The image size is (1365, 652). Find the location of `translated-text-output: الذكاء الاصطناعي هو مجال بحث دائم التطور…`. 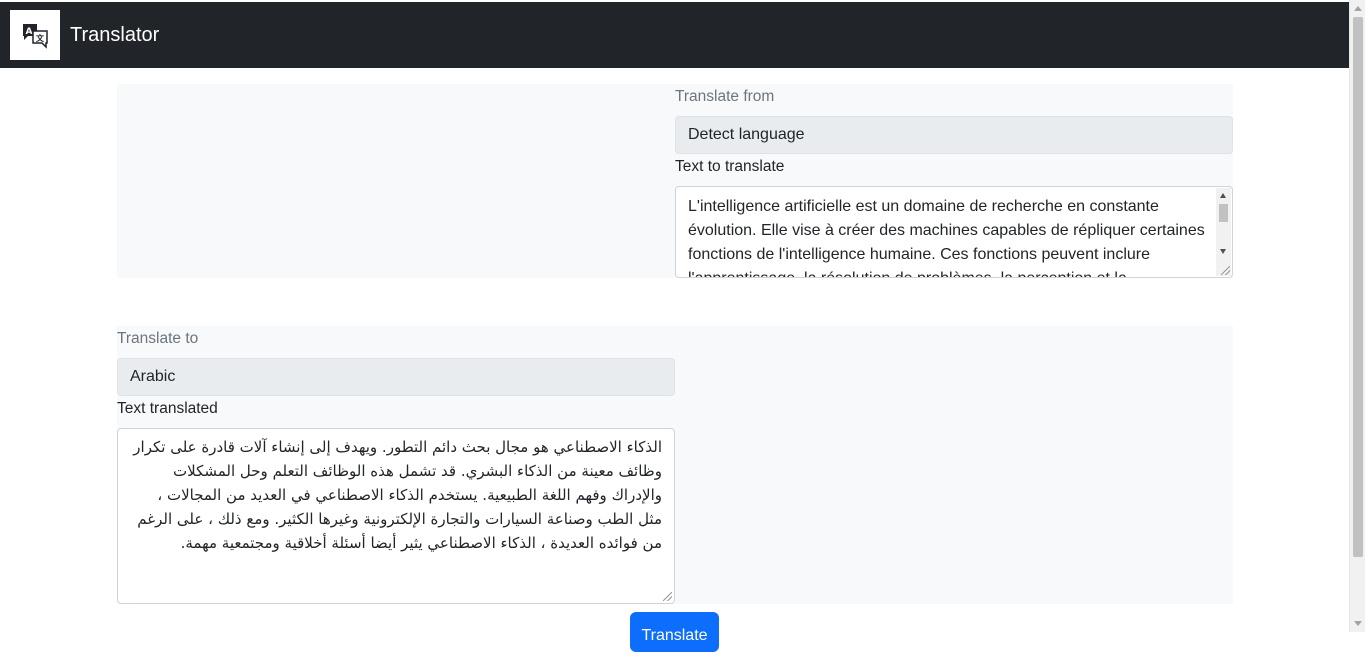

translated-text-output: الذكاء الاصطناعي هو مجال بحث دائم التطور… is located at coordinates (396, 516).